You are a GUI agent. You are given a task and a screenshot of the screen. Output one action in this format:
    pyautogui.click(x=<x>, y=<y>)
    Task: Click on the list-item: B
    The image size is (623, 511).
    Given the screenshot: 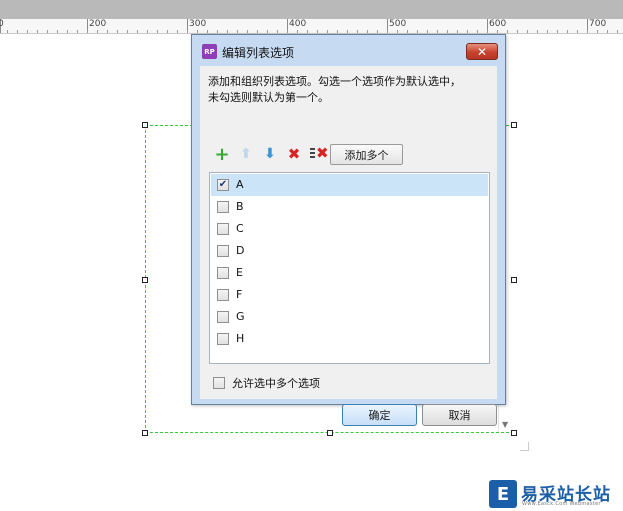 What is the action you would take?
    pyautogui.click(x=349, y=207)
    